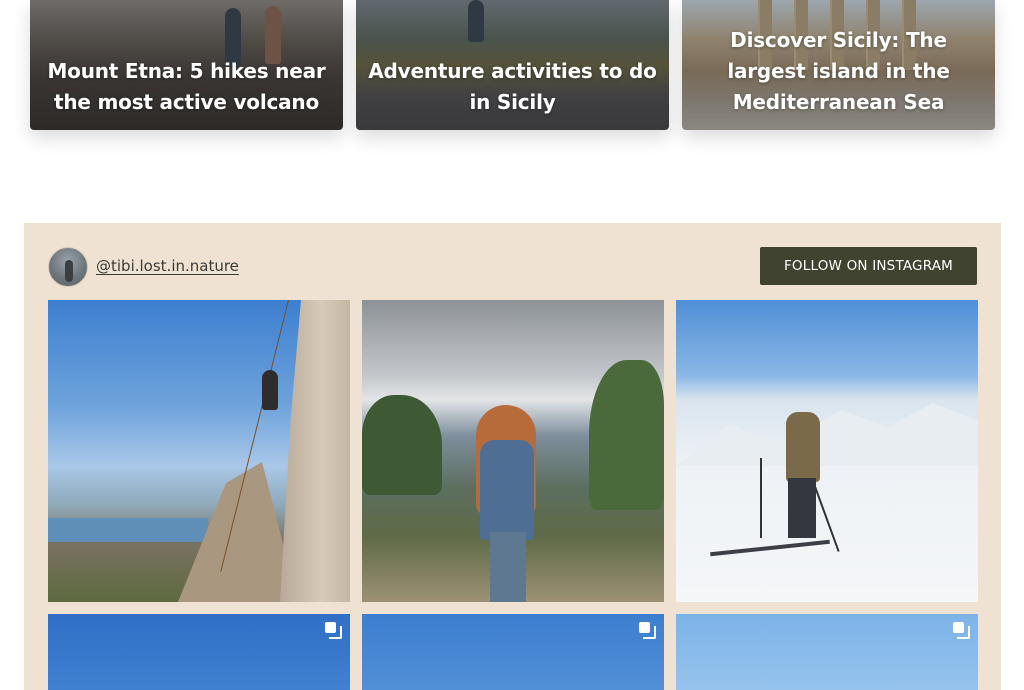 Image resolution: width=1024 pixels, height=690 pixels. I want to click on instagram-header: @tibi.lost.in.nature FOLLOW ON INSTAGRAM, so click(512, 267).